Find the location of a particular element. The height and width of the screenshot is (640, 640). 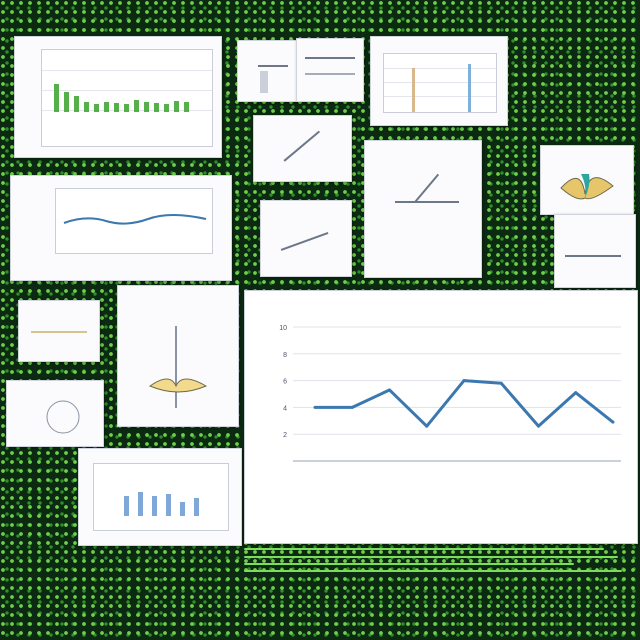

y-axis-ticks: 2 4 6 8 10 is located at coordinates (283, 382).